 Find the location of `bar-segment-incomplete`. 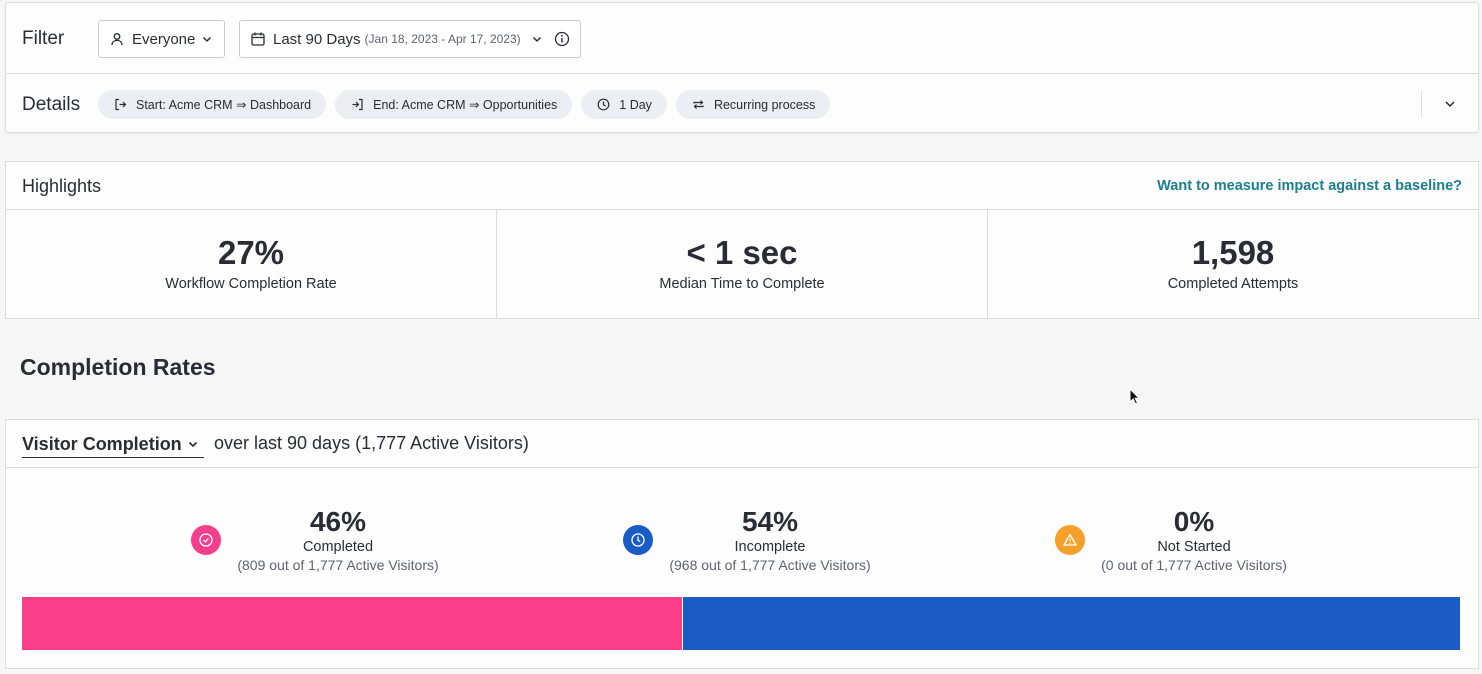

bar-segment-incomplete is located at coordinates (1071, 623).